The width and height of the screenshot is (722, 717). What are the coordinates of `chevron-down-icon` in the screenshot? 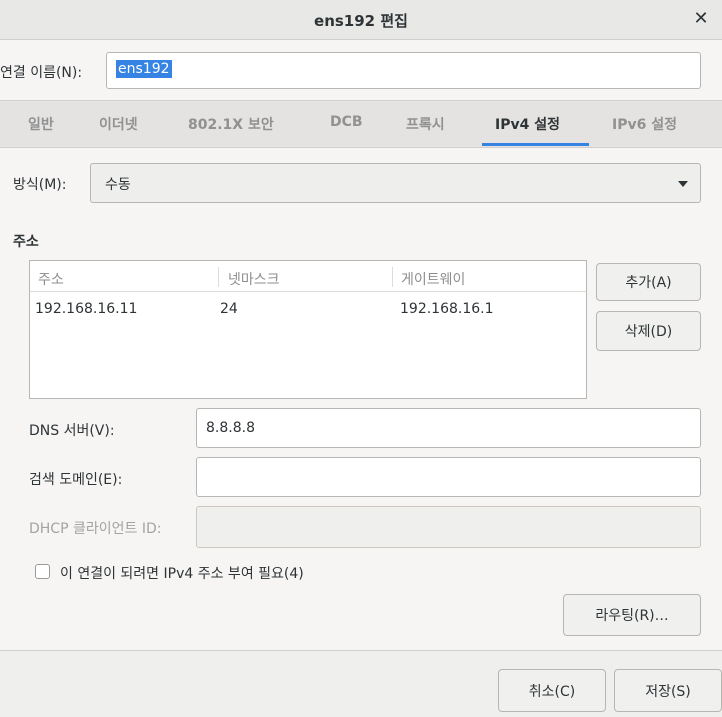 It's located at (683, 184).